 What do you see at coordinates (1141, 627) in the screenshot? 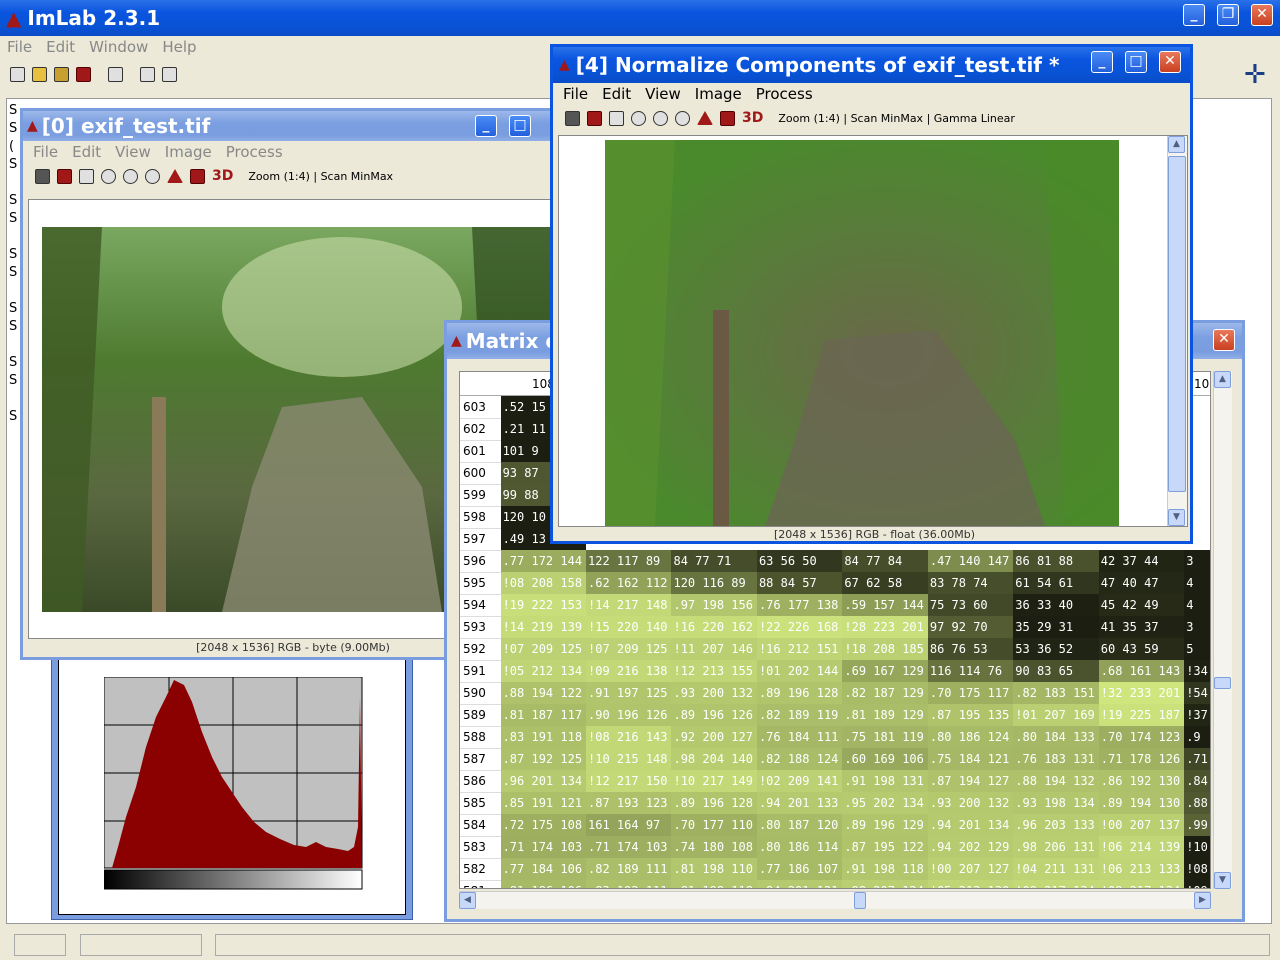
I see `matrix-cell: 41 35 37` at bounding box center [1141, 627].